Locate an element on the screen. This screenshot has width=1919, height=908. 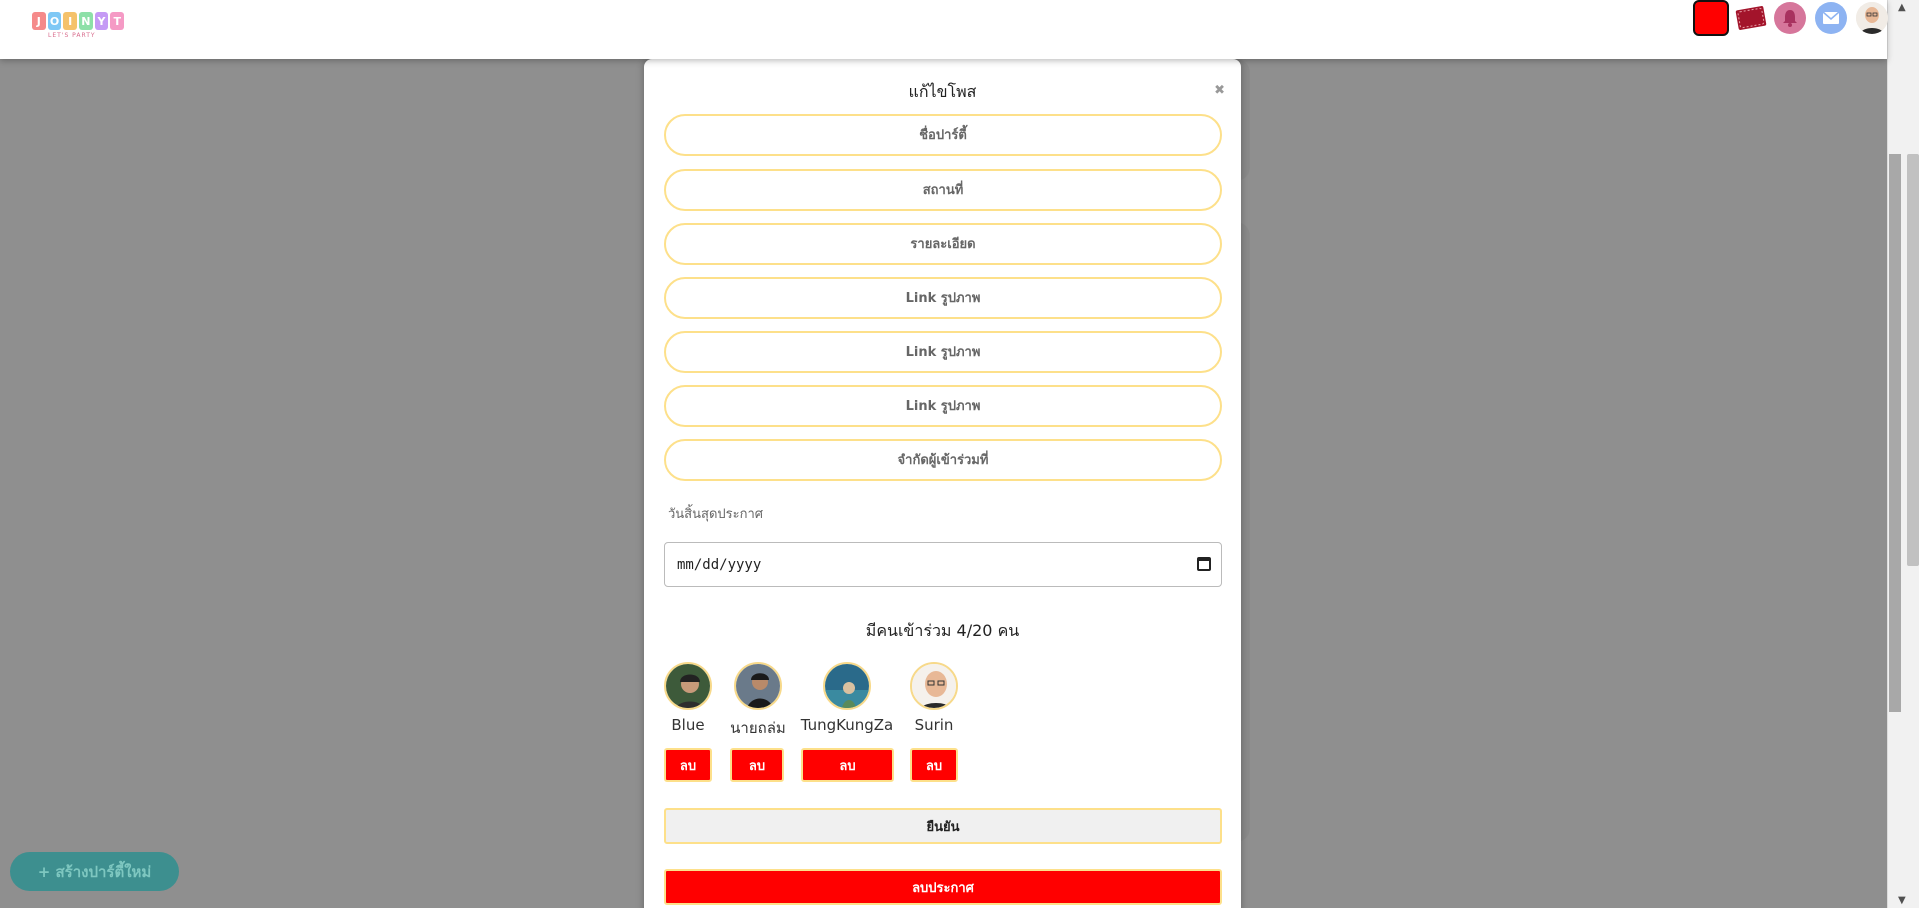
page-scrollbar: ▲ ▼ is located at coordinates (1903, 454).